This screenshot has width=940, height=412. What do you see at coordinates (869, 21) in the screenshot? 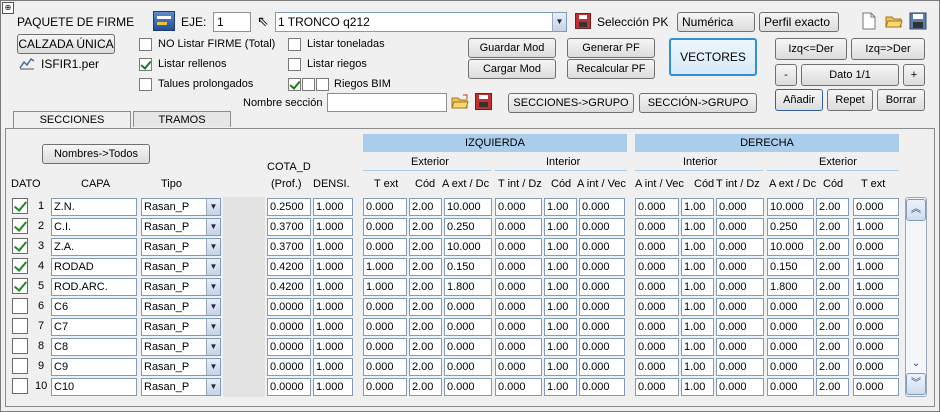
I see `new-file-icon` at bounding box center [869, 21].